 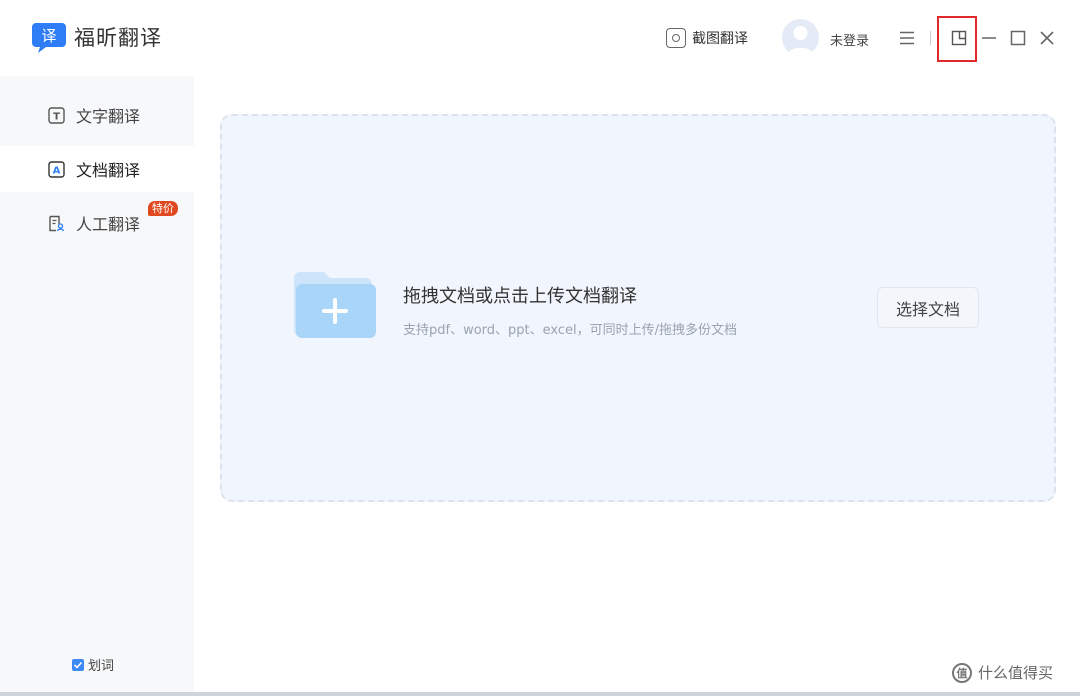 I want to click on checkbox-checked-icon, so click(x=78, y=664).